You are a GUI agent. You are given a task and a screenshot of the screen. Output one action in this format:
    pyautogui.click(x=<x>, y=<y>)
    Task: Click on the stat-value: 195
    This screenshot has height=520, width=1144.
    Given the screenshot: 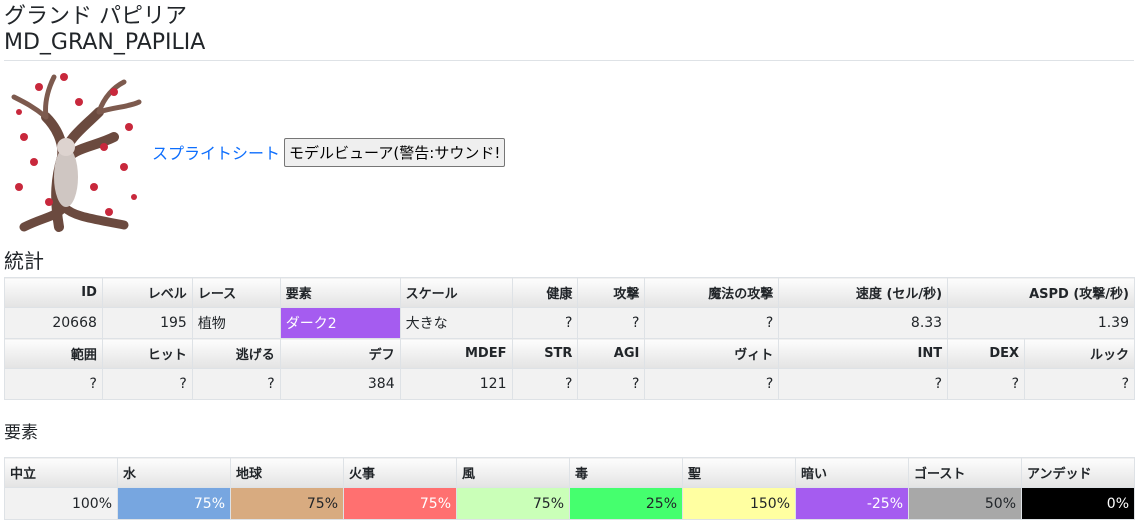 What is the action you would take?
    pyautogui.click(x=147, y=323)
    